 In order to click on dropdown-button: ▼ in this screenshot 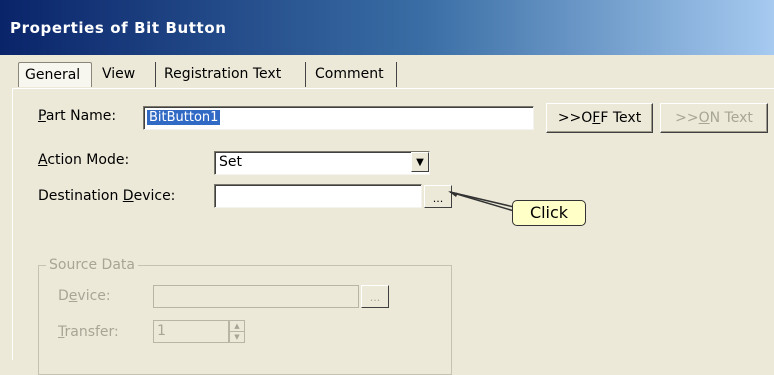, I will do `click(420, 162)`.